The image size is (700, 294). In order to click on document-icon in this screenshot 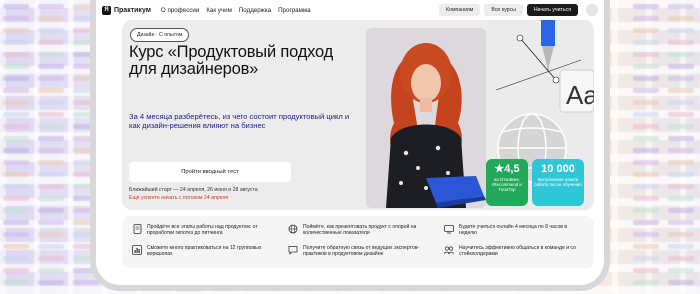, I will do `click(137, 229)`.